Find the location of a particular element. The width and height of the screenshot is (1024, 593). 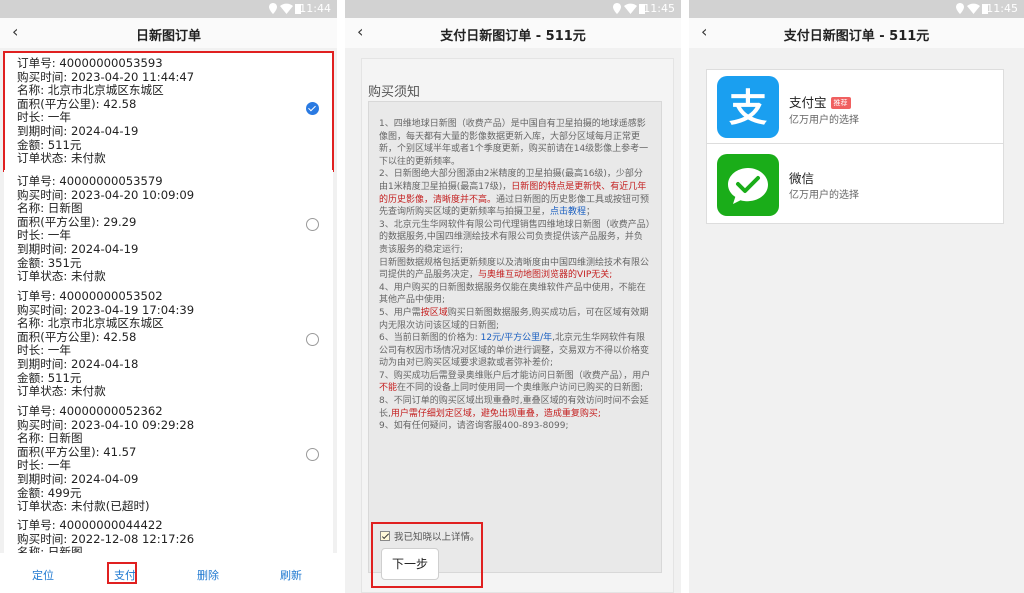

refresh-button: 刷新 is located at coordinates (291, 575).